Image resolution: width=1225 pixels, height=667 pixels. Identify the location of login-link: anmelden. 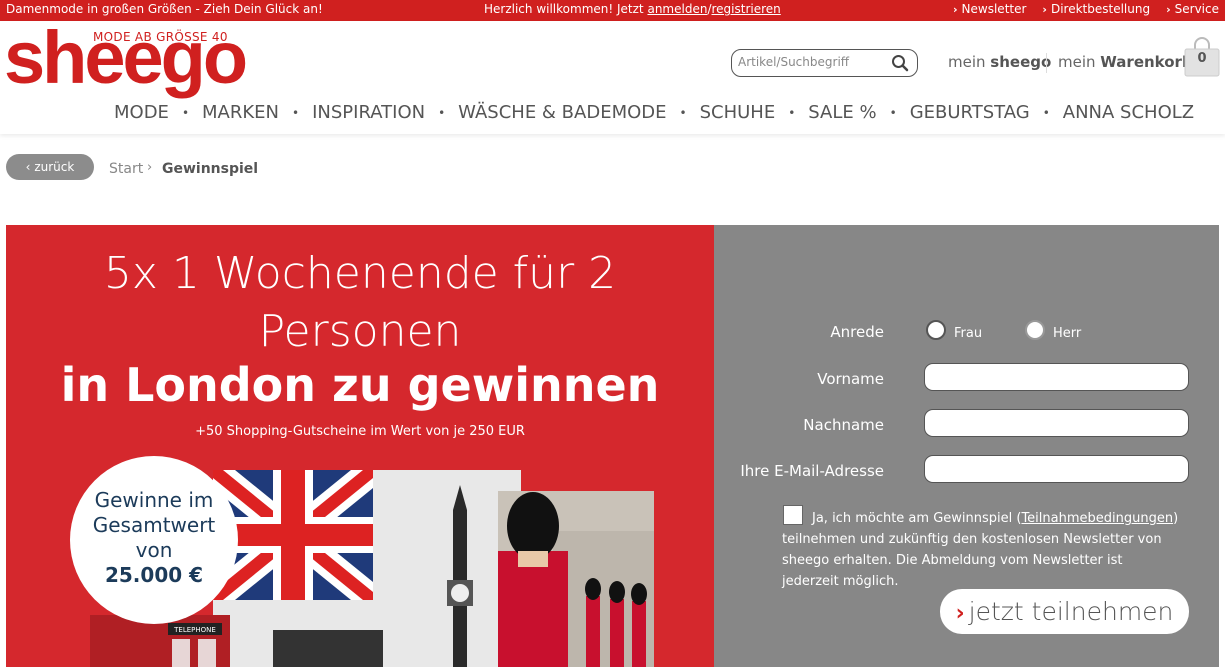
(677, 9).